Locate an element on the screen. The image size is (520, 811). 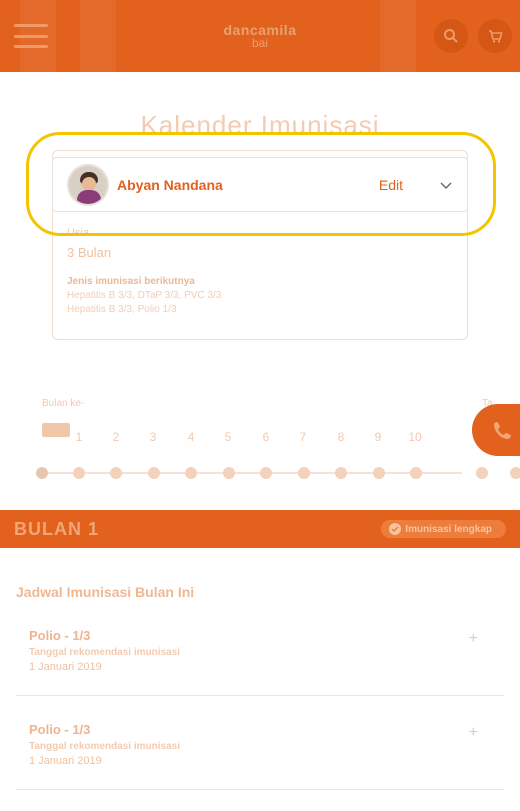
month-item: 2 is located at coordinates (116, 437).